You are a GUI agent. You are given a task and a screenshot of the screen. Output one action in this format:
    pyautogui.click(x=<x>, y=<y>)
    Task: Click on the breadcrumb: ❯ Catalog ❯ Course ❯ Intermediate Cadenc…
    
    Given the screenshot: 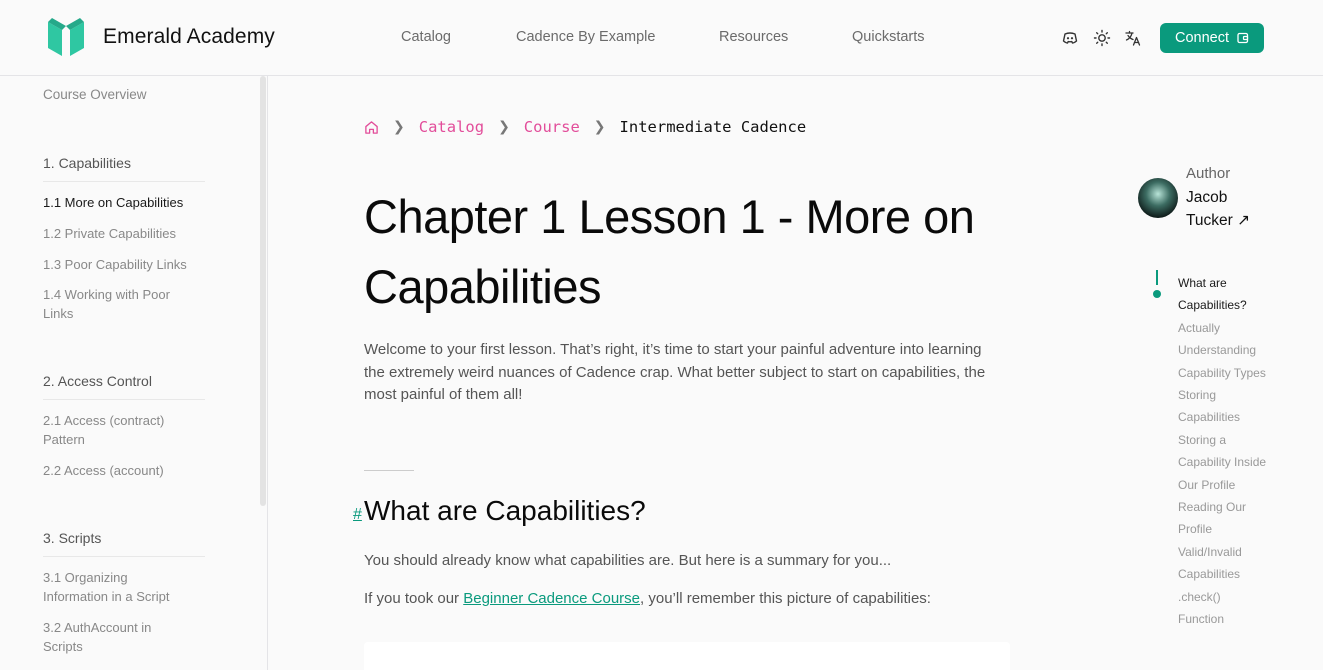 What is the action you would take?
    pyautogui.click(x=585, y=127)
    